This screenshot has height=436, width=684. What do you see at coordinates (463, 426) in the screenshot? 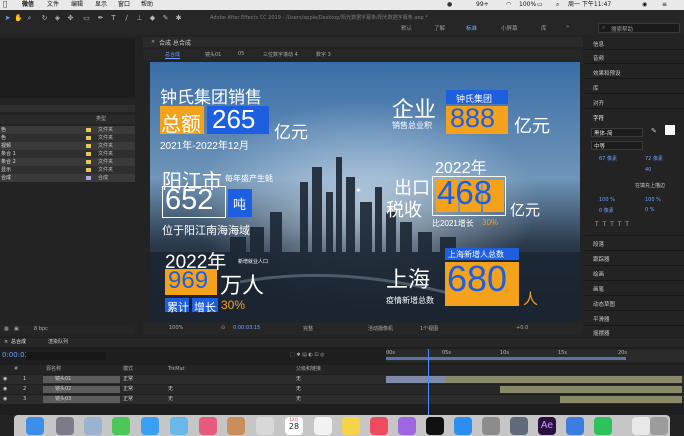
I see `app-store-icon` at bounding box center [463, 426].